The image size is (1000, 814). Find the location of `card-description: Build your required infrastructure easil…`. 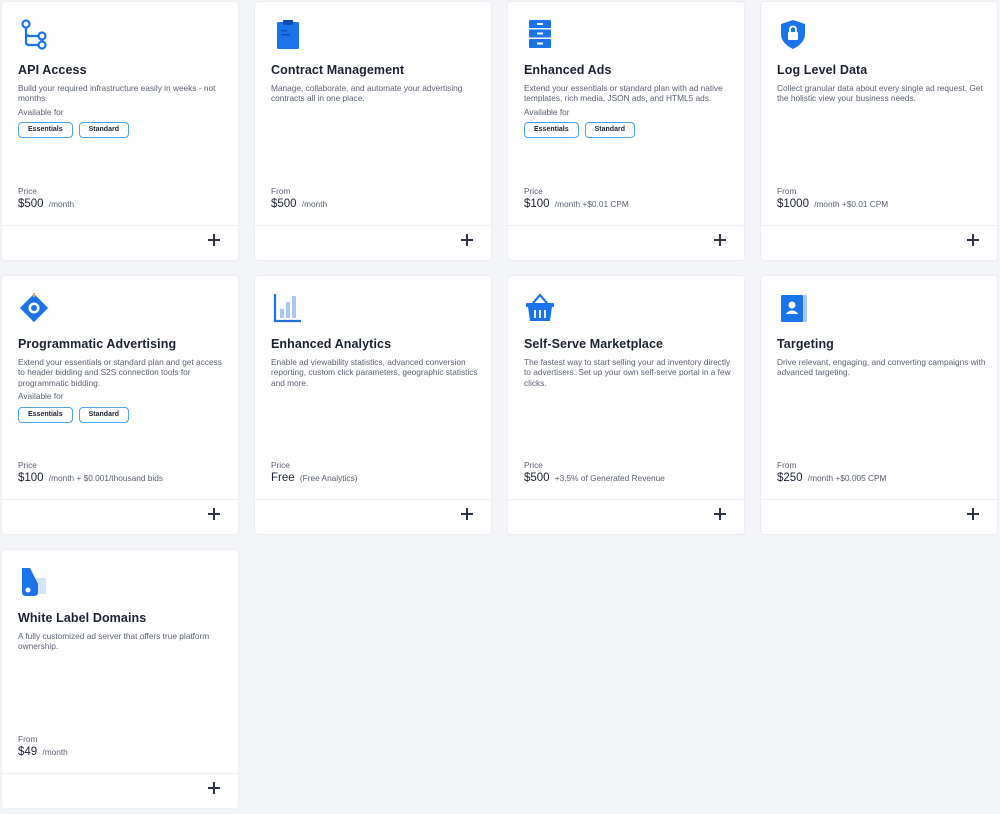

card-description: Build your required infrastructure easil… is located at coordinates (117, 93).